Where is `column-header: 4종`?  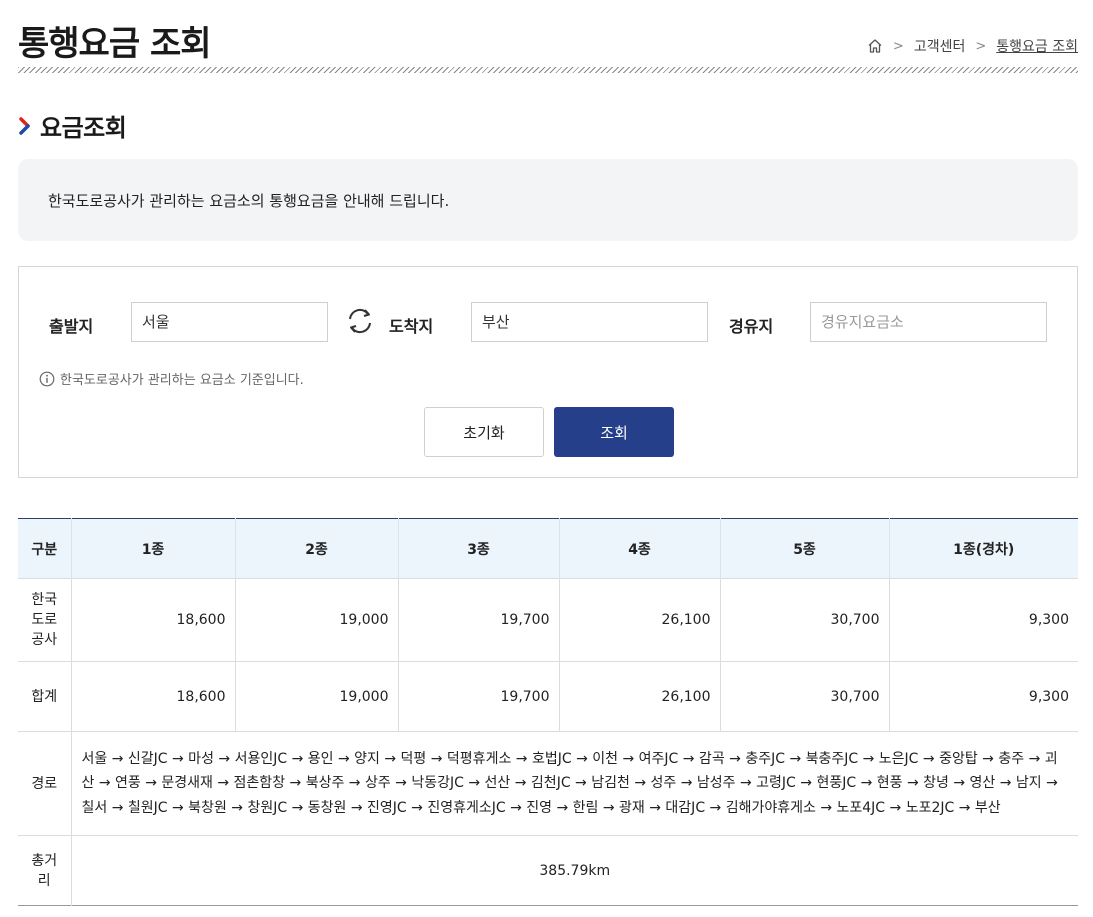 column-header: 4종 is located at coordinates (639, 548).